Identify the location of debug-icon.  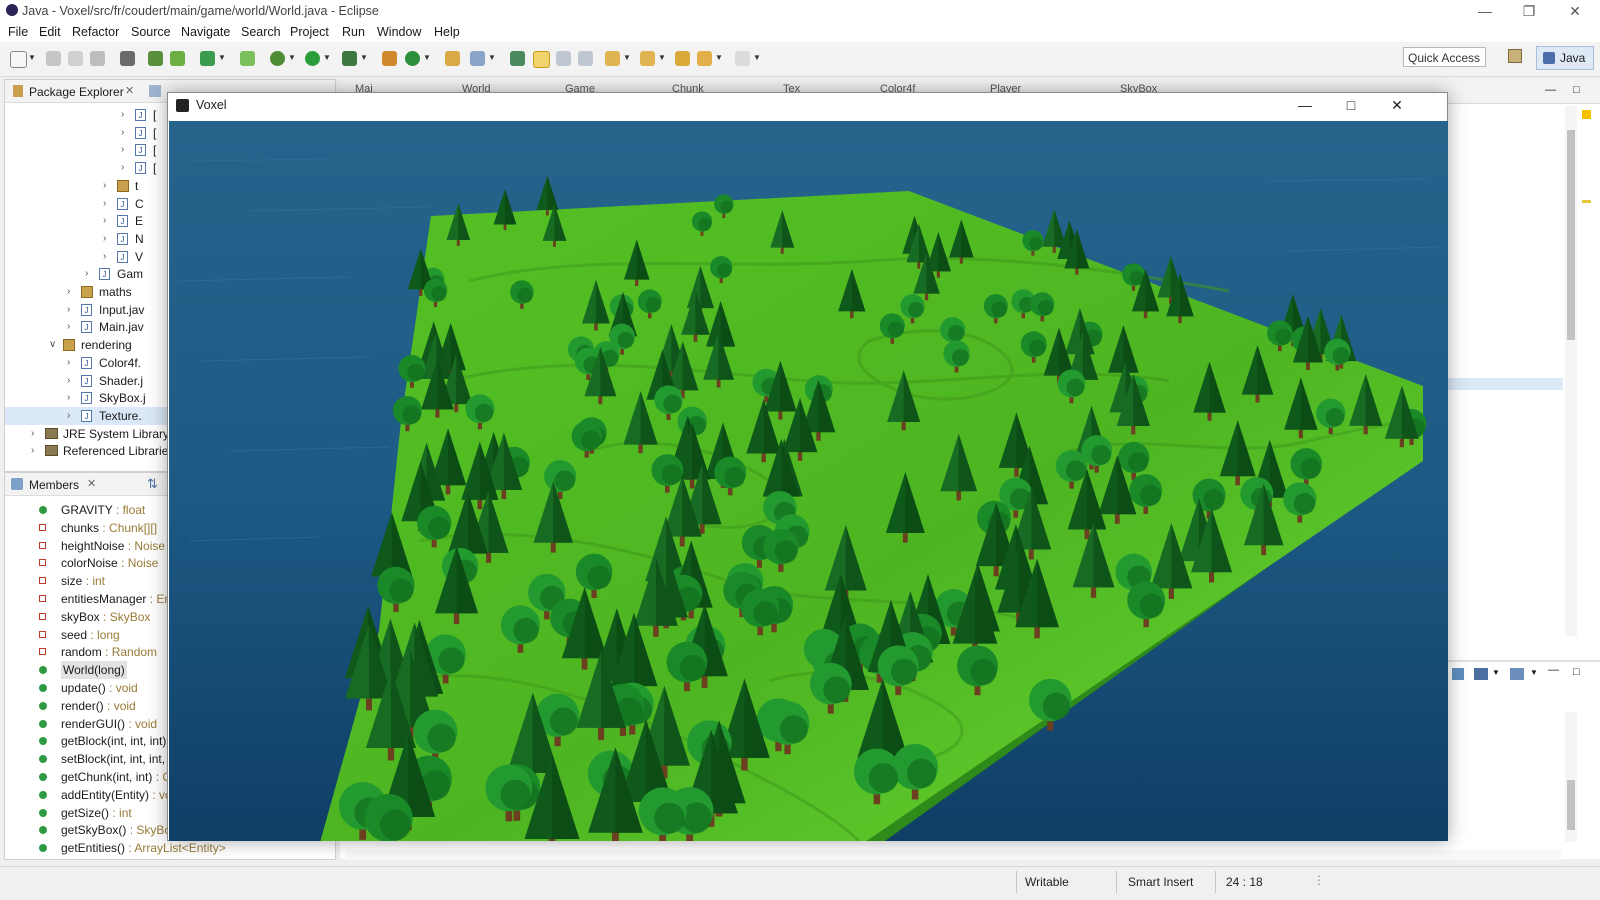
(277, 58).